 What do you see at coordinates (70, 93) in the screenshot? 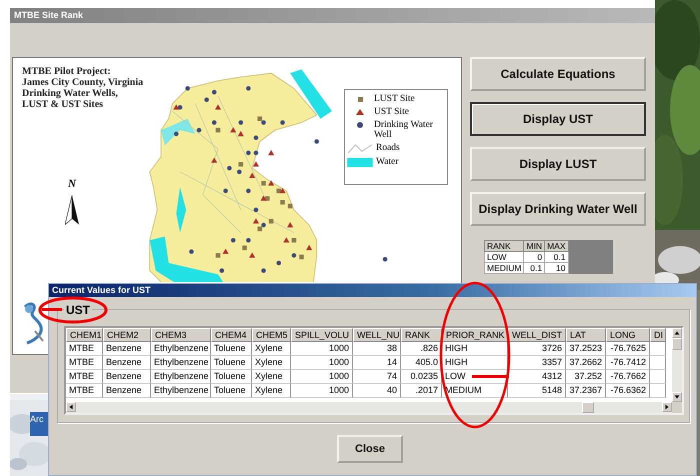
I see `map-title-line: Drinking Water Wells,` at bounding box center [70, 93].